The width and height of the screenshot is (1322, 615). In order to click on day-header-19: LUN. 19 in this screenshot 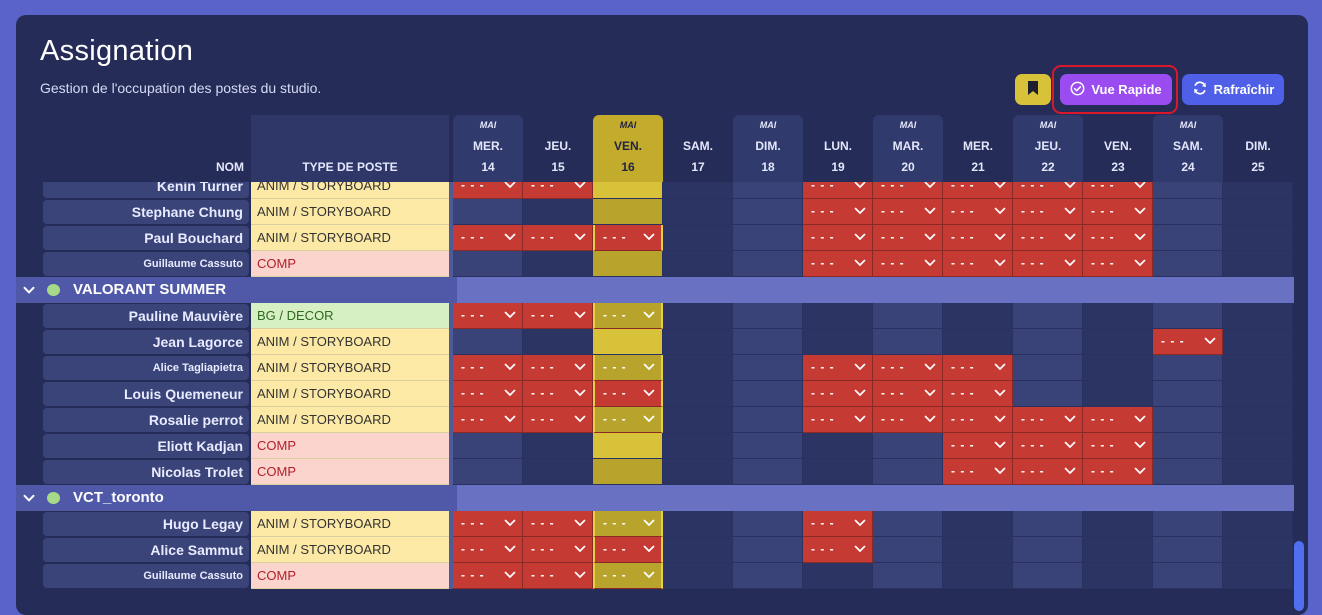, I will do `click(838, 148)`.